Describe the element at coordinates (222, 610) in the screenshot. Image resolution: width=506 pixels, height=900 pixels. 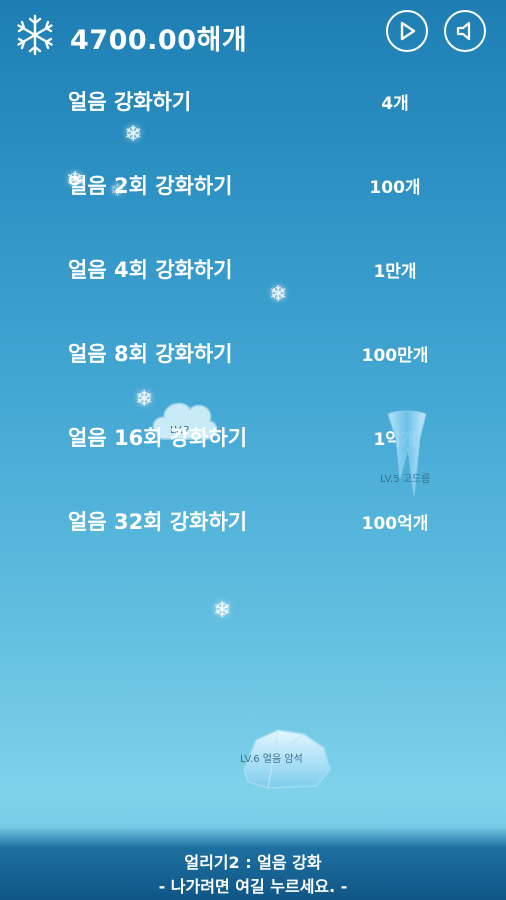
I see `snowflake-icon: ❄` at that location.